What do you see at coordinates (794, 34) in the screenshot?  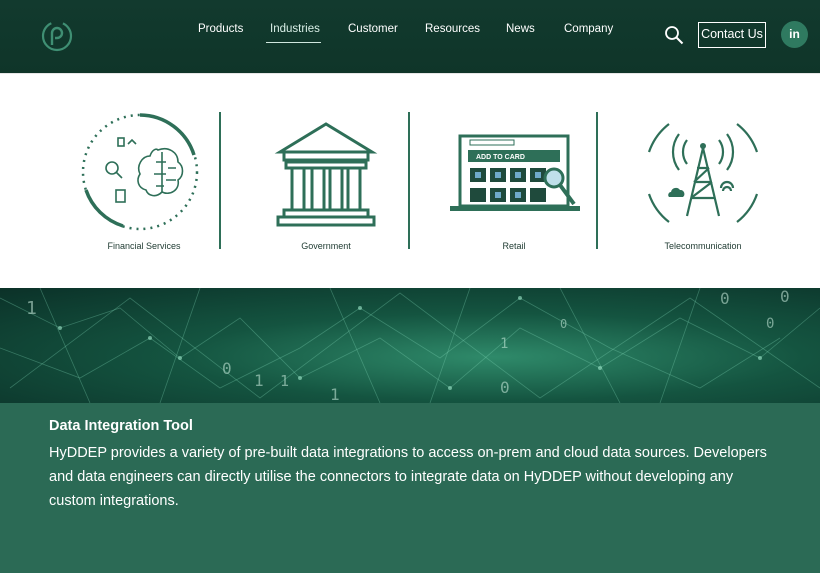 I see `linkedin-icon: in` at bounding box center [794, 34].